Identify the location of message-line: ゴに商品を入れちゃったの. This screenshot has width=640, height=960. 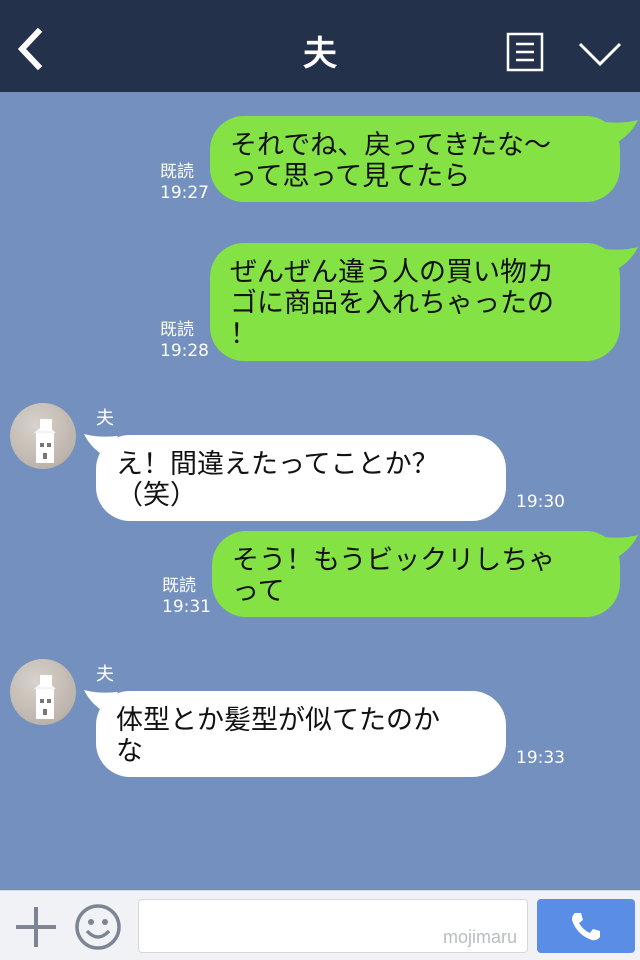
(392, 303).